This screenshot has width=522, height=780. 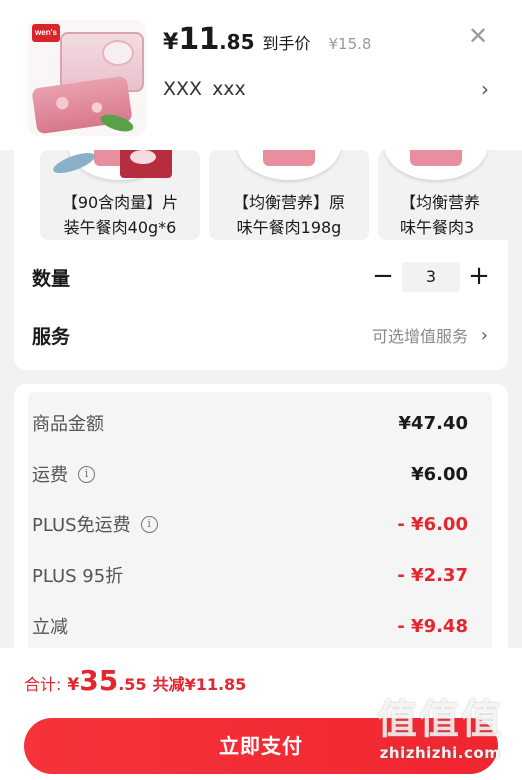 I want to click on quantity-label: 数量, so click(x=51, y=278).